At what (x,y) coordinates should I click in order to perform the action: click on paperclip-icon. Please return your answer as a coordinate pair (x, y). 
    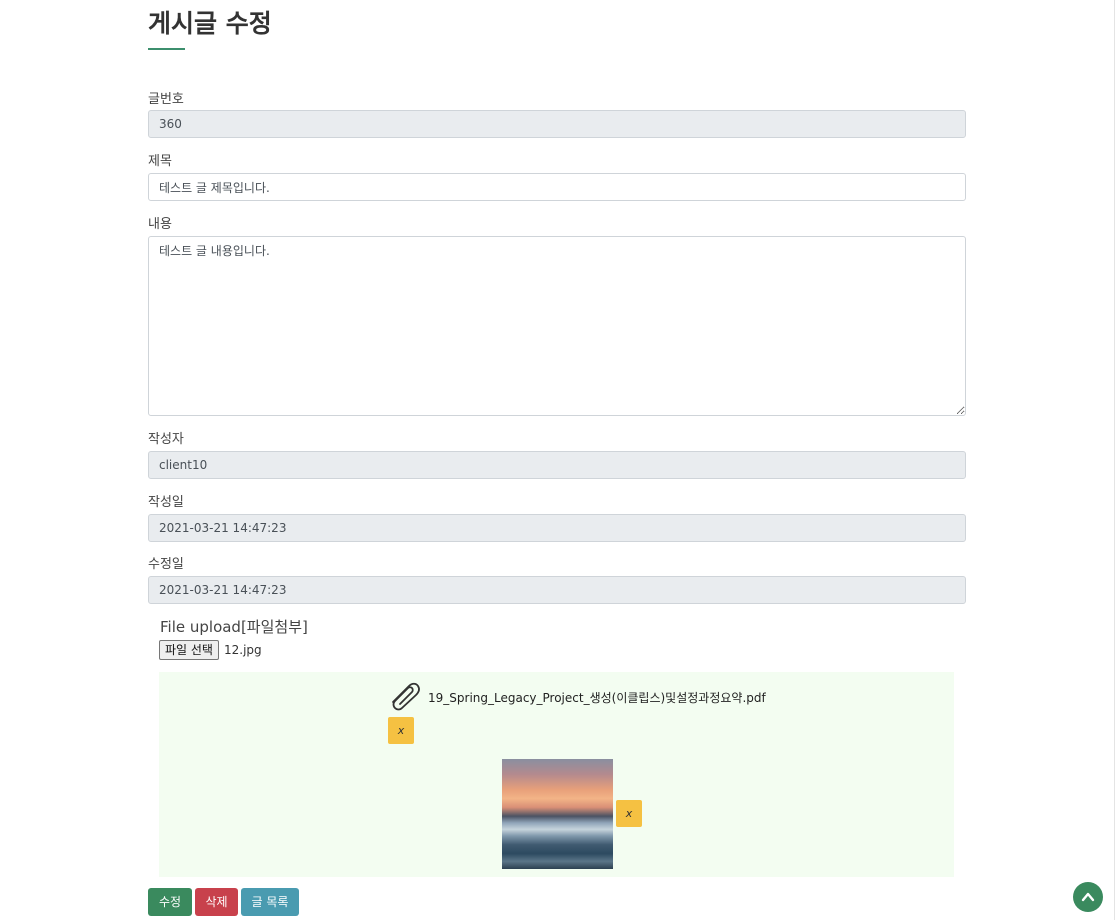
    Looking at the image, I should click on (406, 697).